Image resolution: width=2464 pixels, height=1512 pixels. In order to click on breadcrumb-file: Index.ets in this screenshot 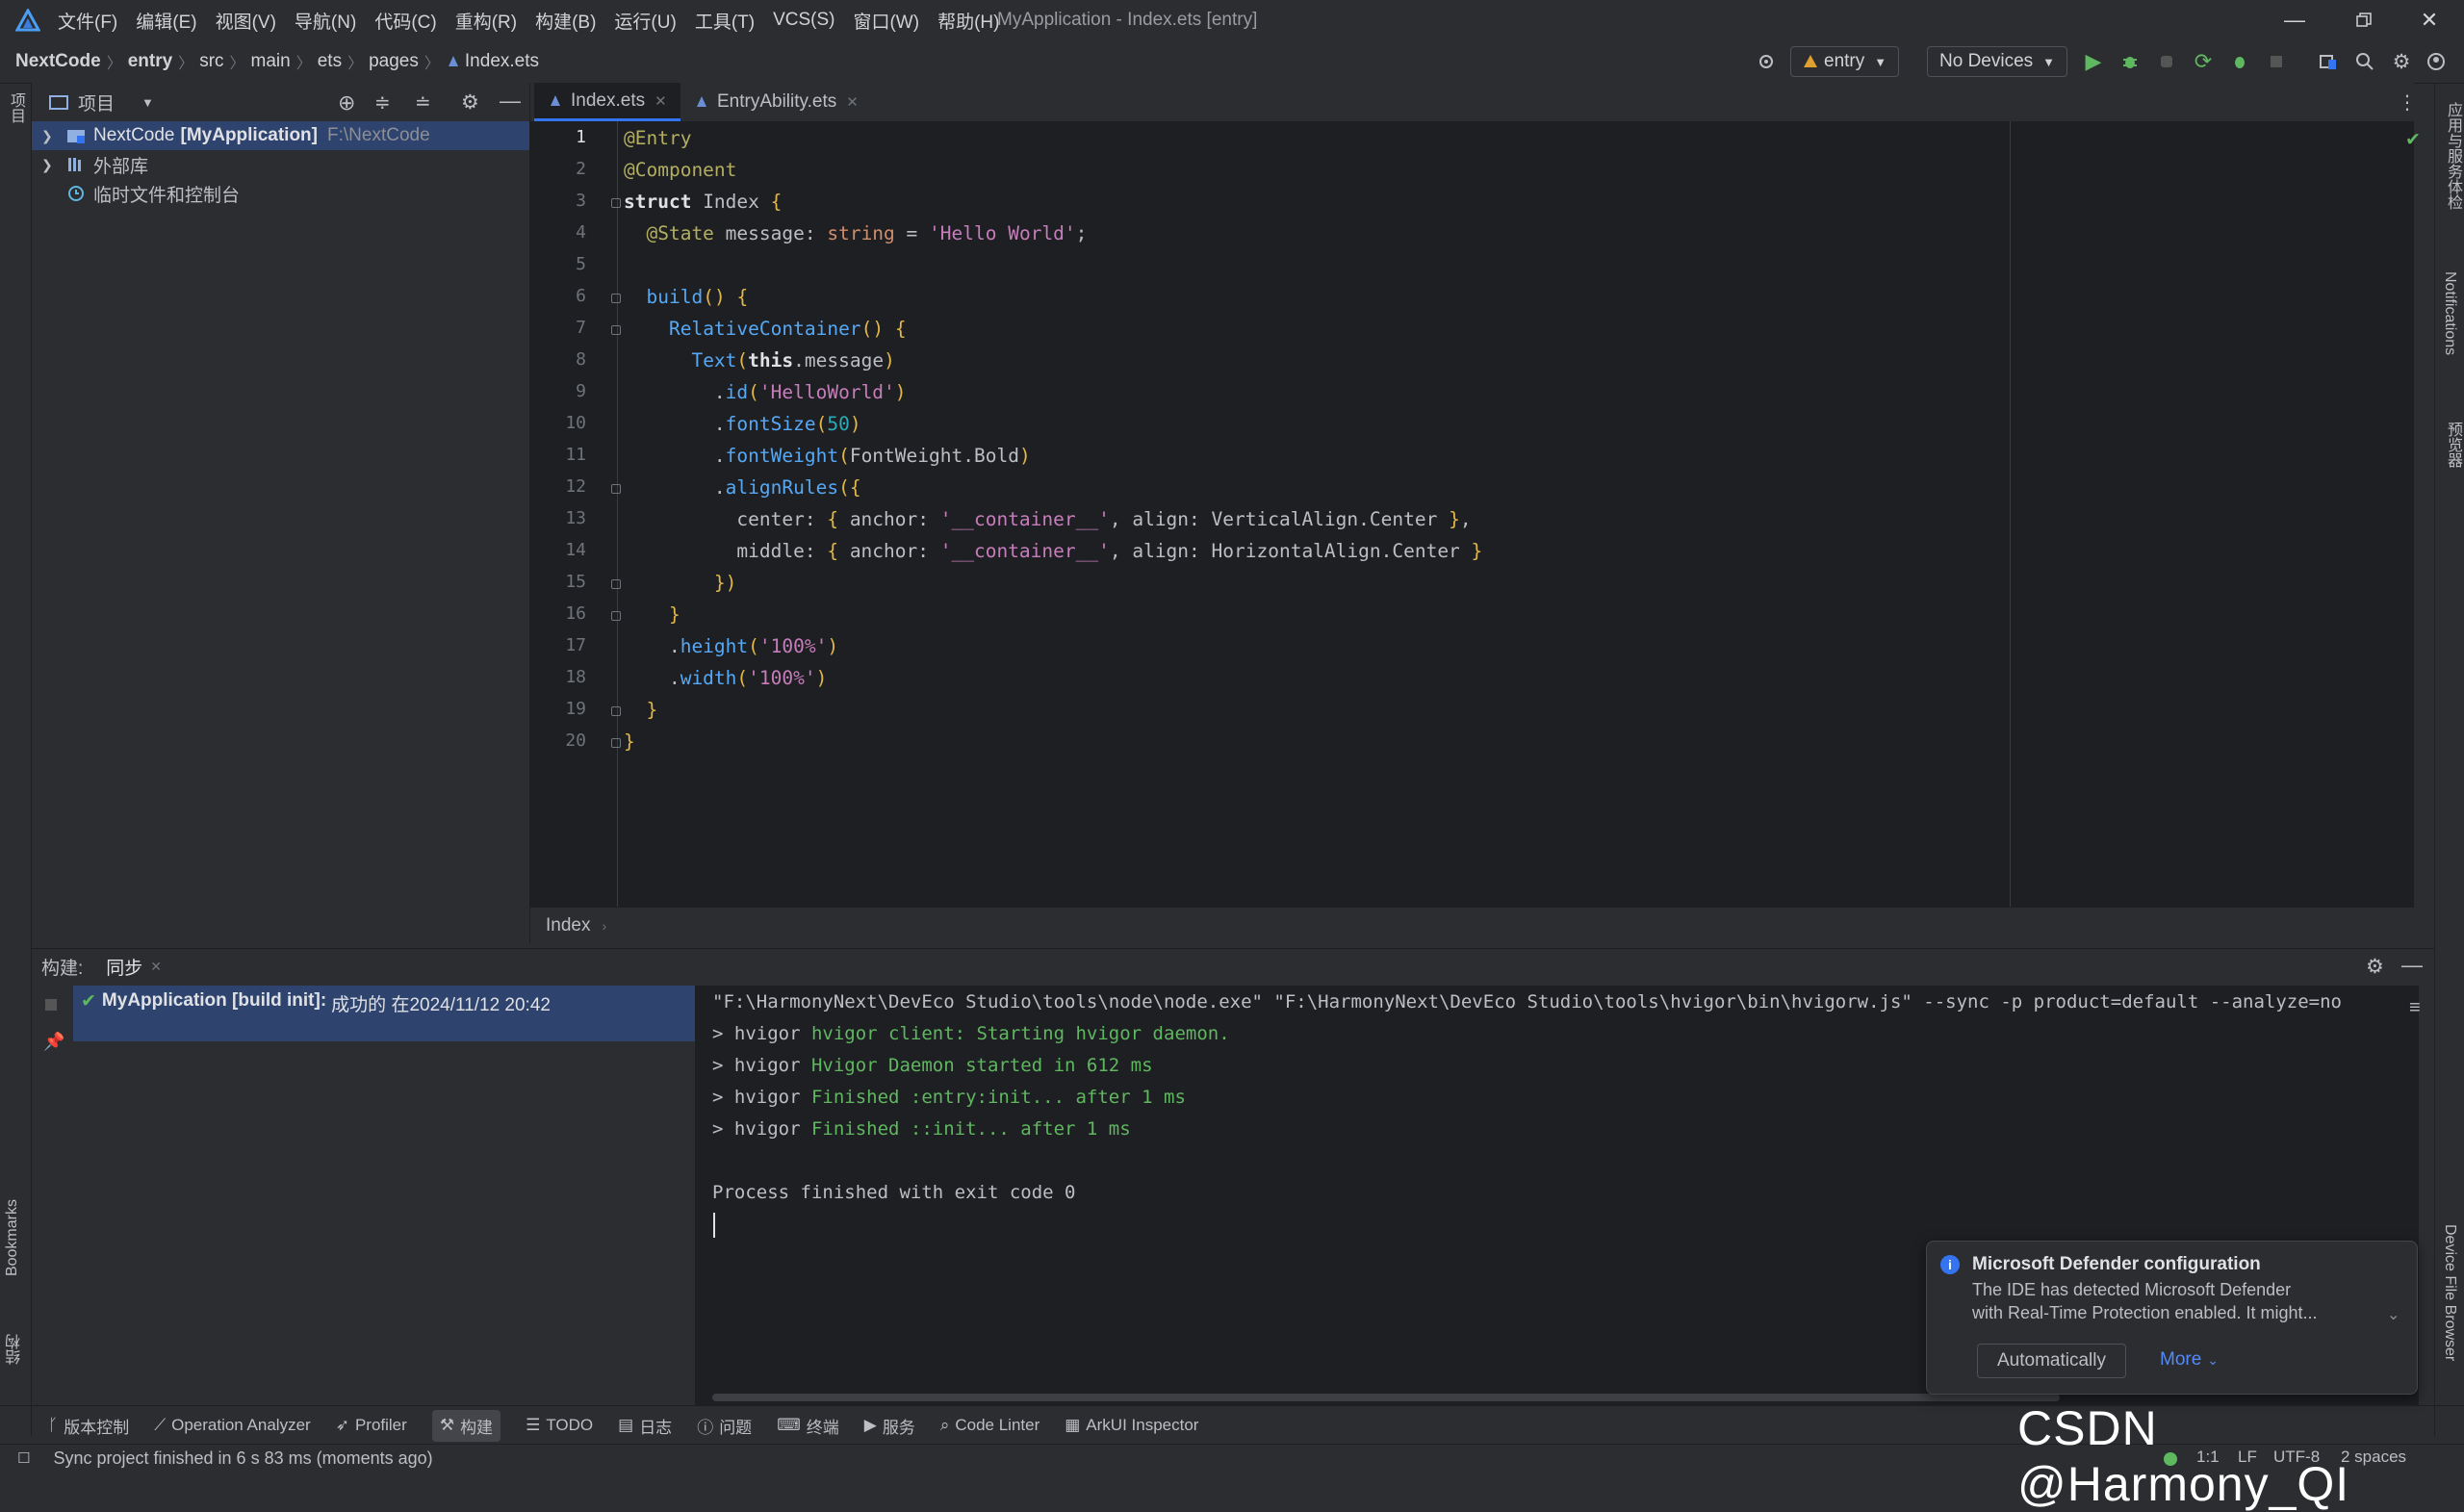, I will do `click(502, 61)`.